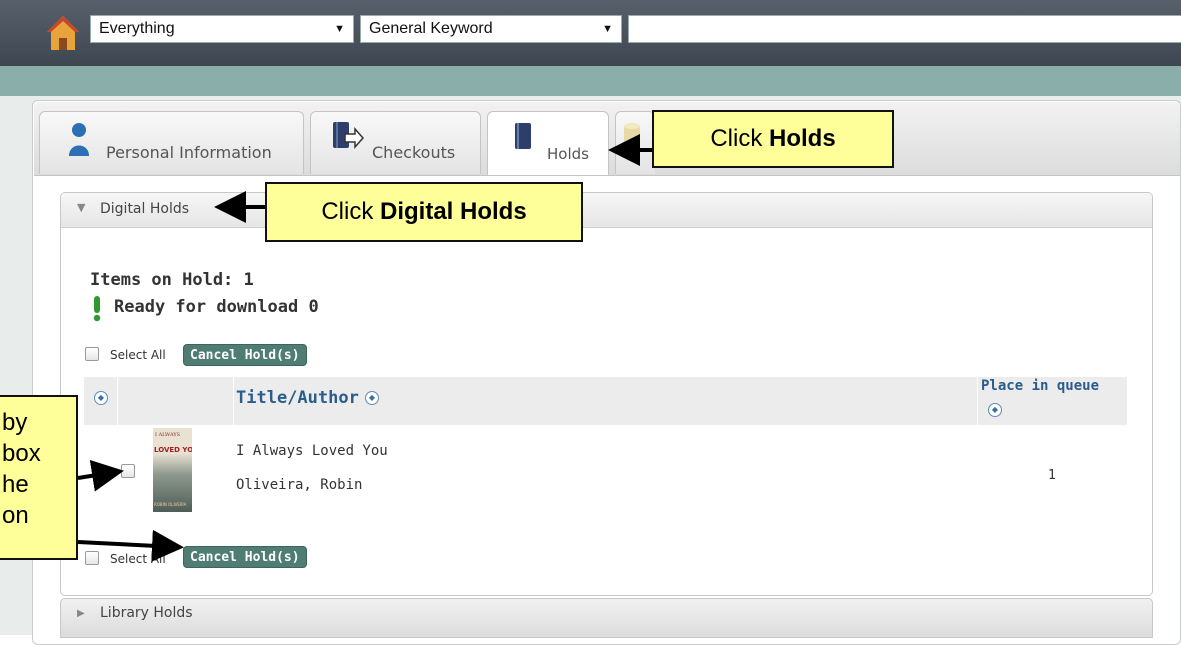 This screenshot has width=1181, height=645. What do you see at coordinates (170, 504) in the screenshot?
I see `cover-author: ROBIN OLIVEIRA` at bounding box center [170, 504].